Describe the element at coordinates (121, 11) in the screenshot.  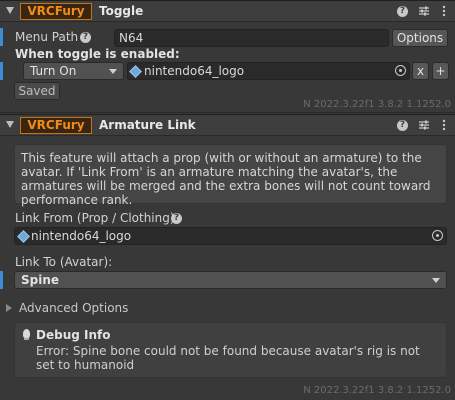
I see `component-title: Toggle` at that location.